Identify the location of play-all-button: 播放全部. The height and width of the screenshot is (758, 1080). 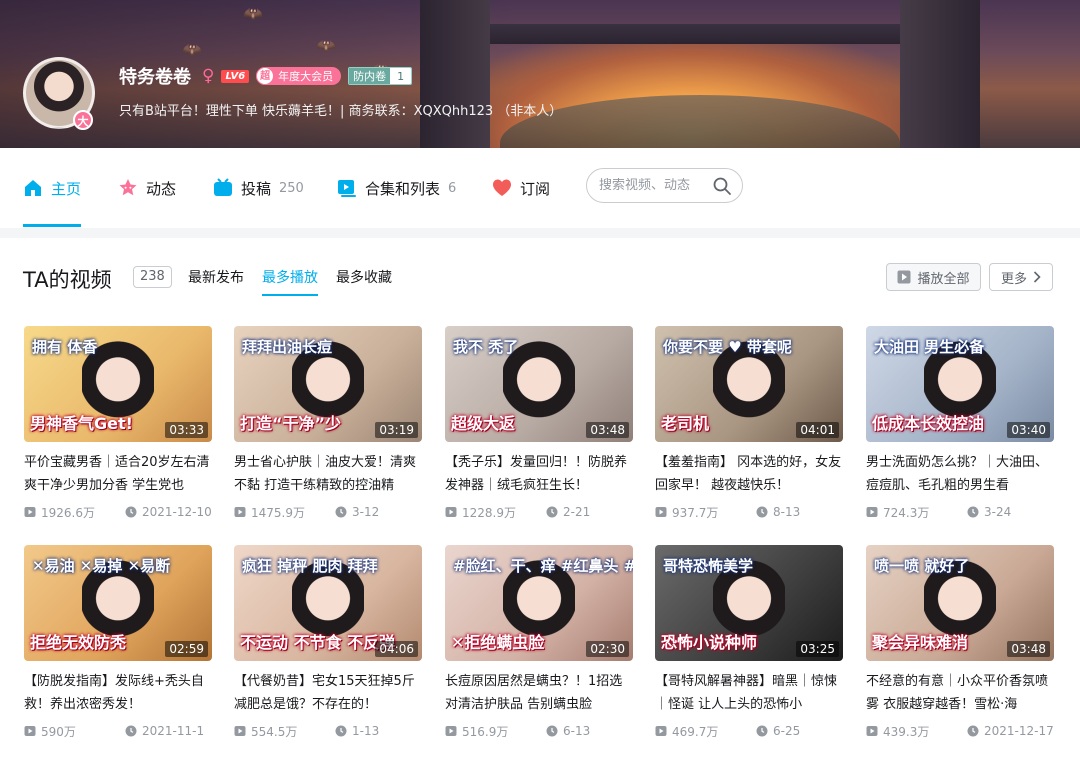
(933, 277).